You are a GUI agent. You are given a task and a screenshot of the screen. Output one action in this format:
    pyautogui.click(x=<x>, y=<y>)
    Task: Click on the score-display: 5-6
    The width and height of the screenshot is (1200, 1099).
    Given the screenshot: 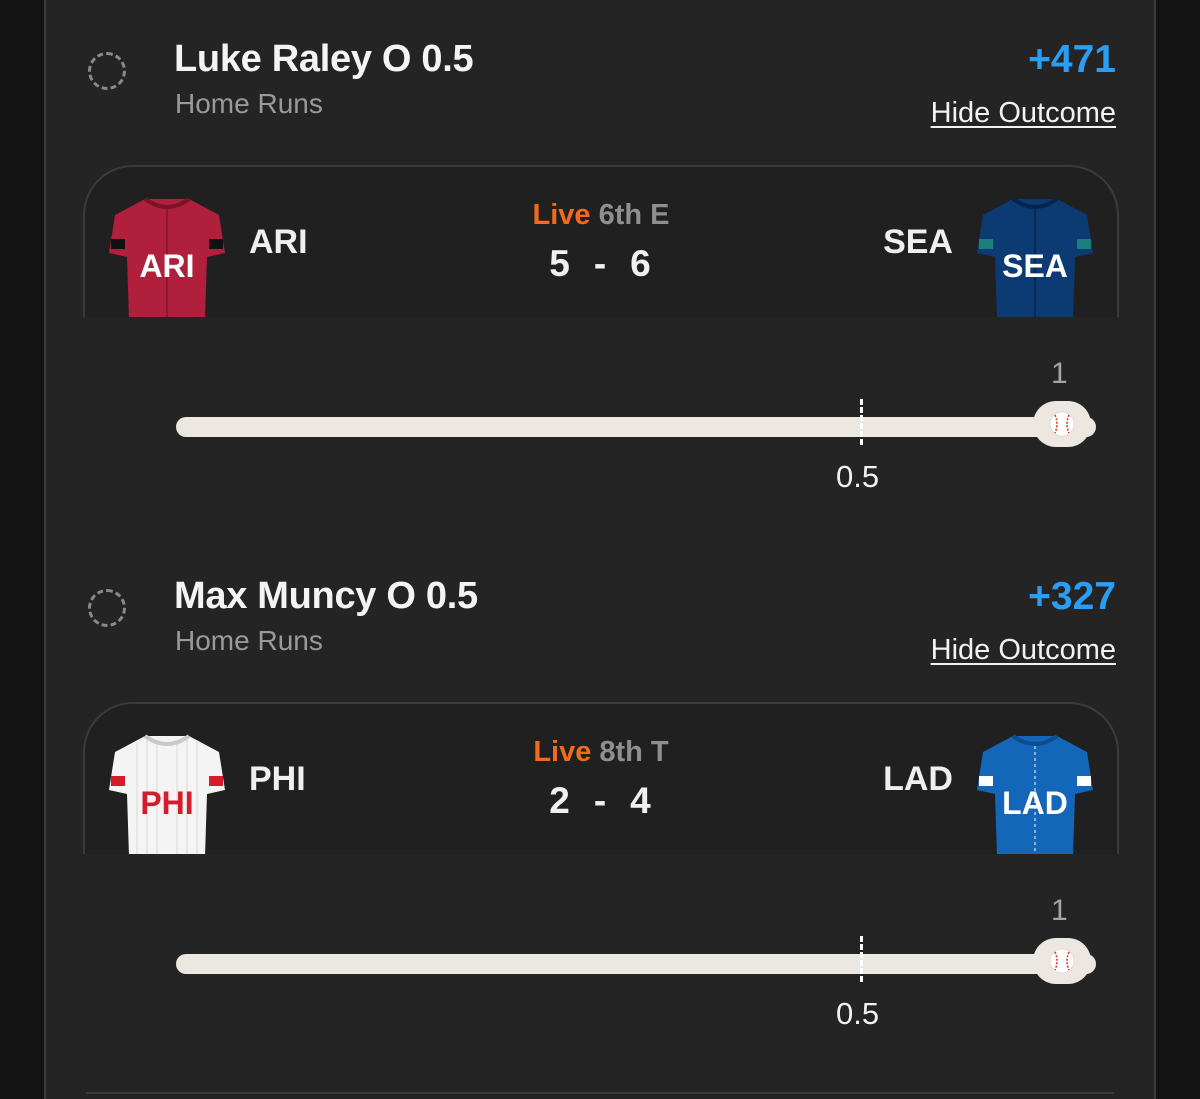 What is the action you would take?
    pyautogui.click(x=601, y=264)
    